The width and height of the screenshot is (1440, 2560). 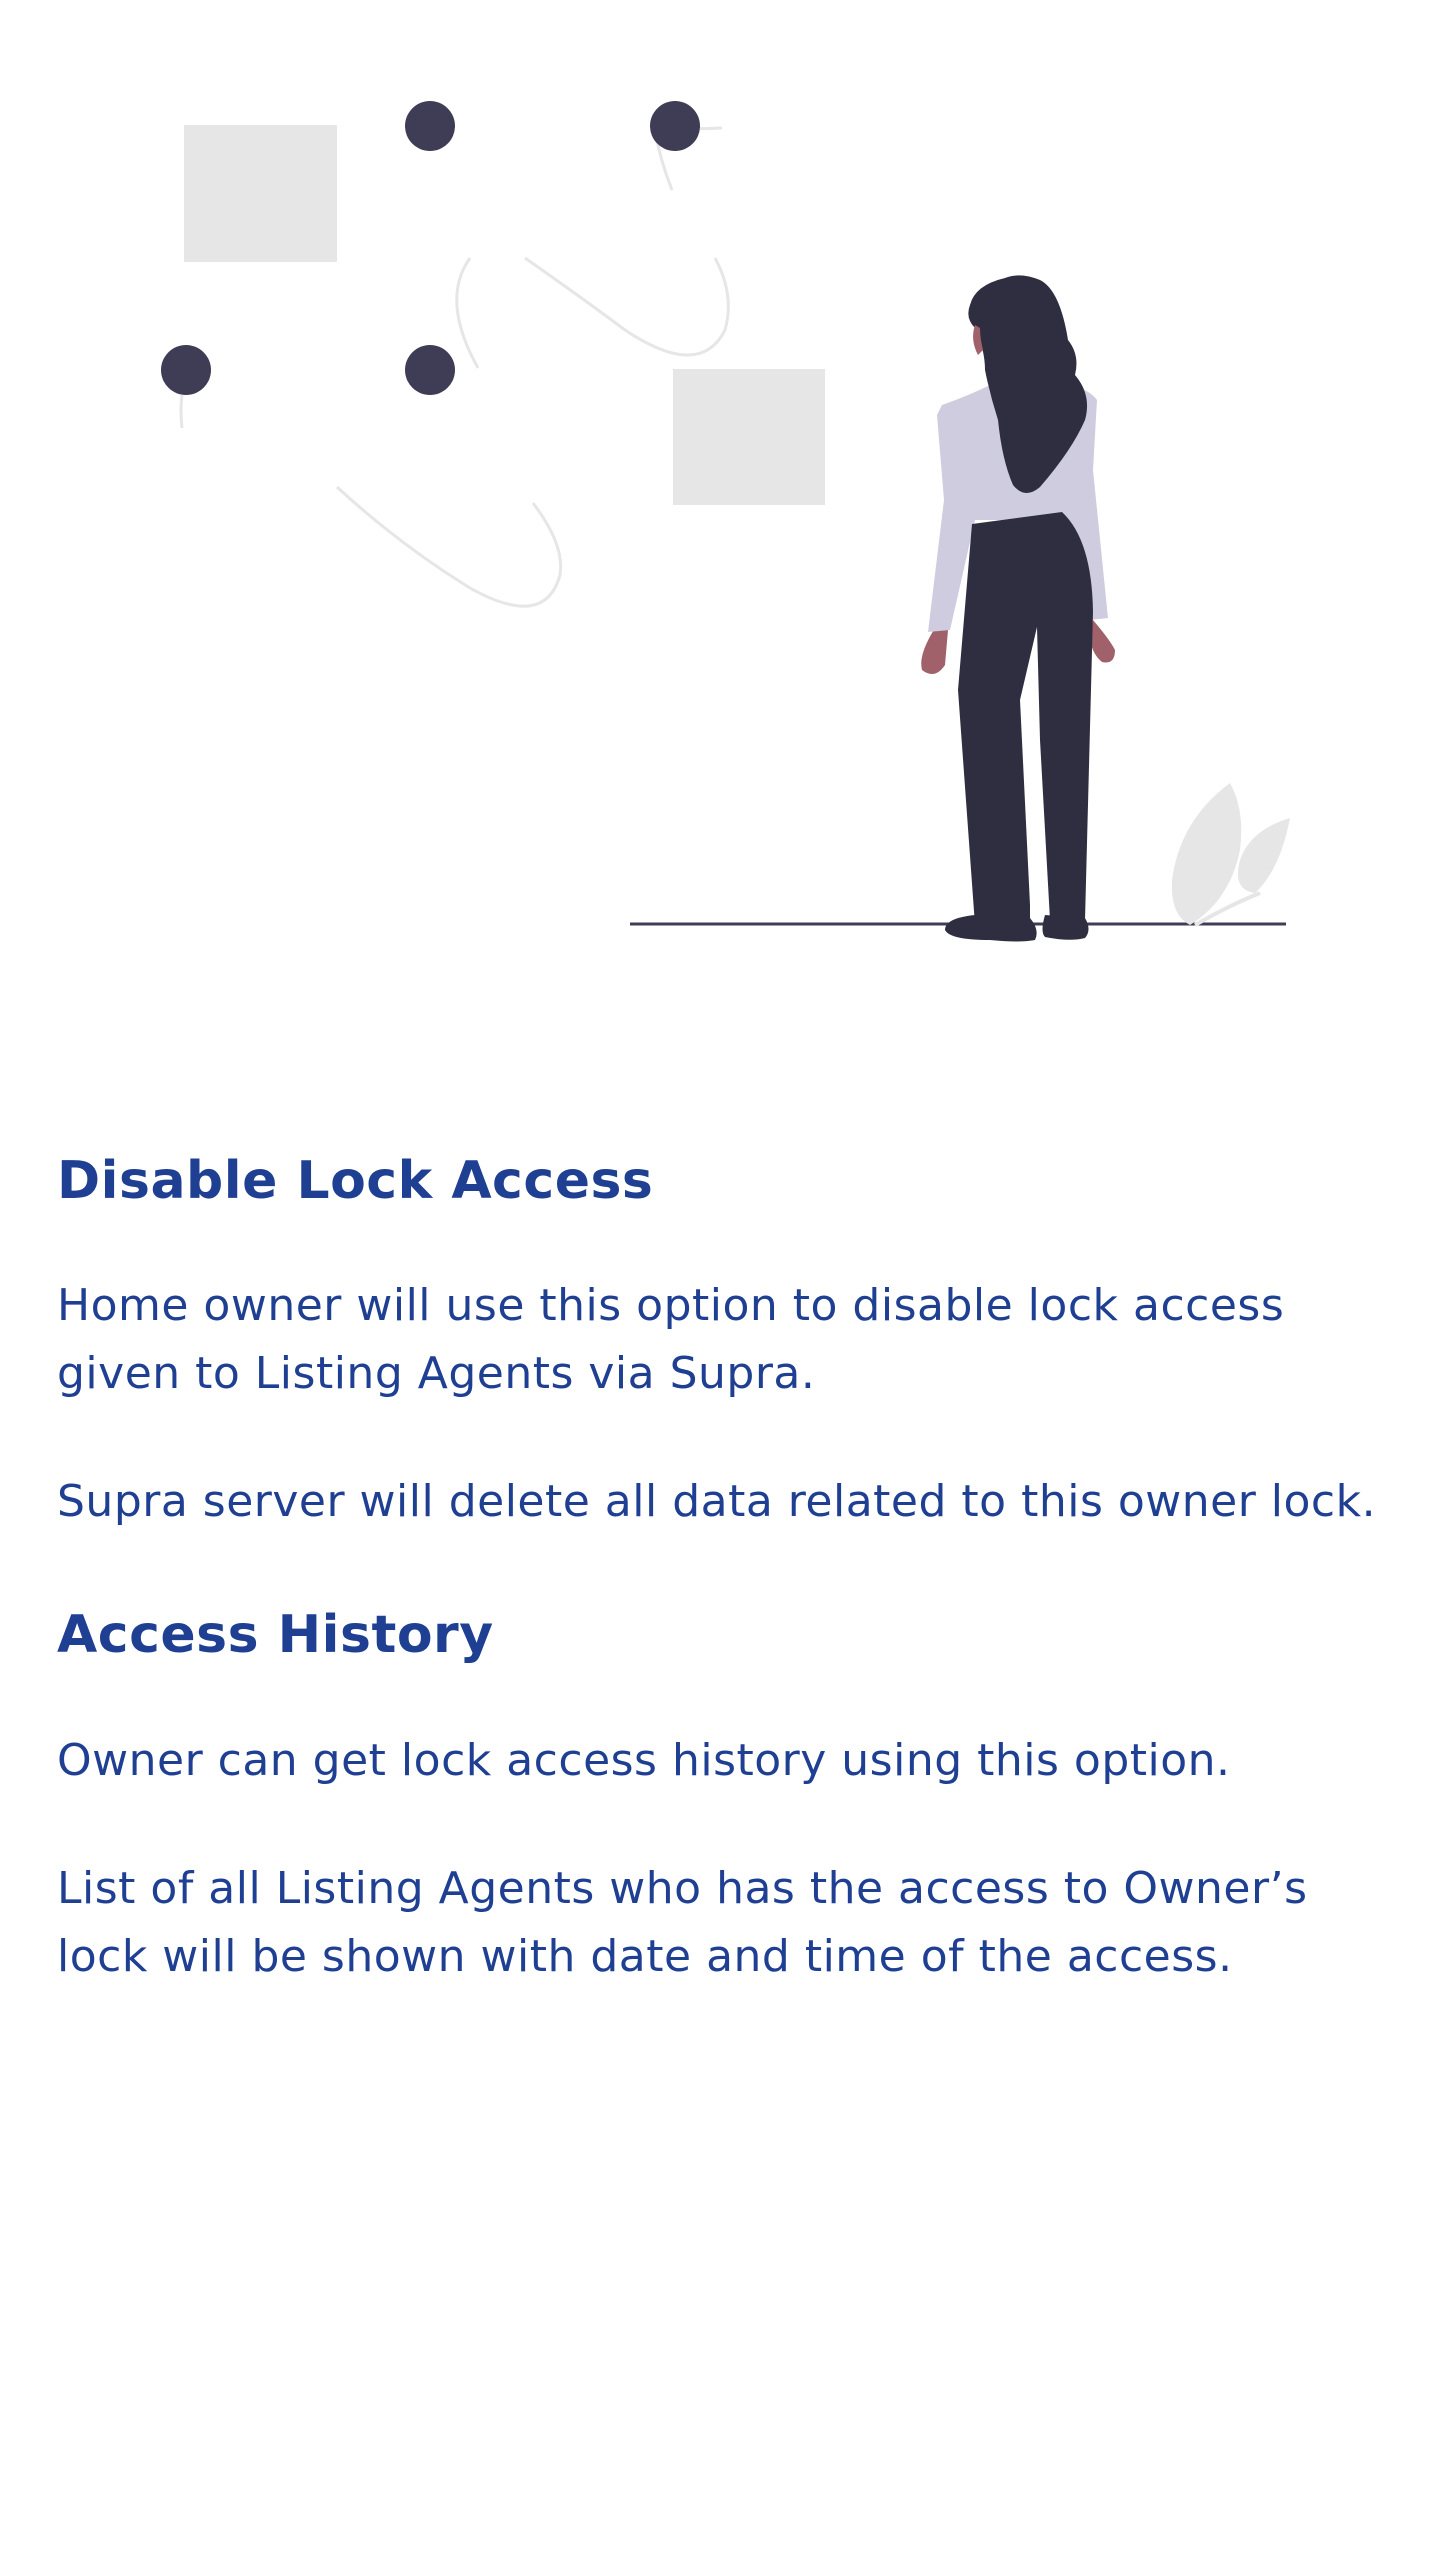 I want to click on disable-lock-access-title: Disable Lock Access, so click(x=355, y=1181).